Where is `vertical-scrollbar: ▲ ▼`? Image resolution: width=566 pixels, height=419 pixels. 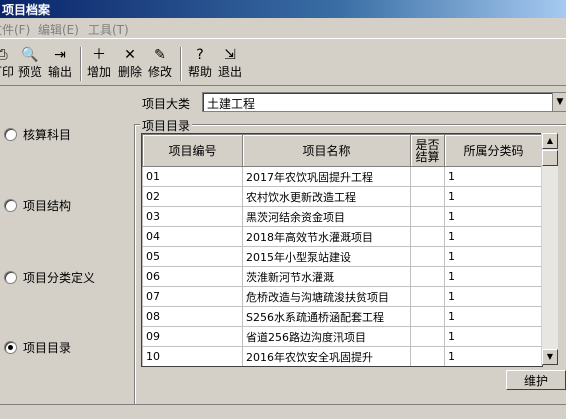 vertical-scrollbar: ▲ ▼ is located at coordinates (549, 249).